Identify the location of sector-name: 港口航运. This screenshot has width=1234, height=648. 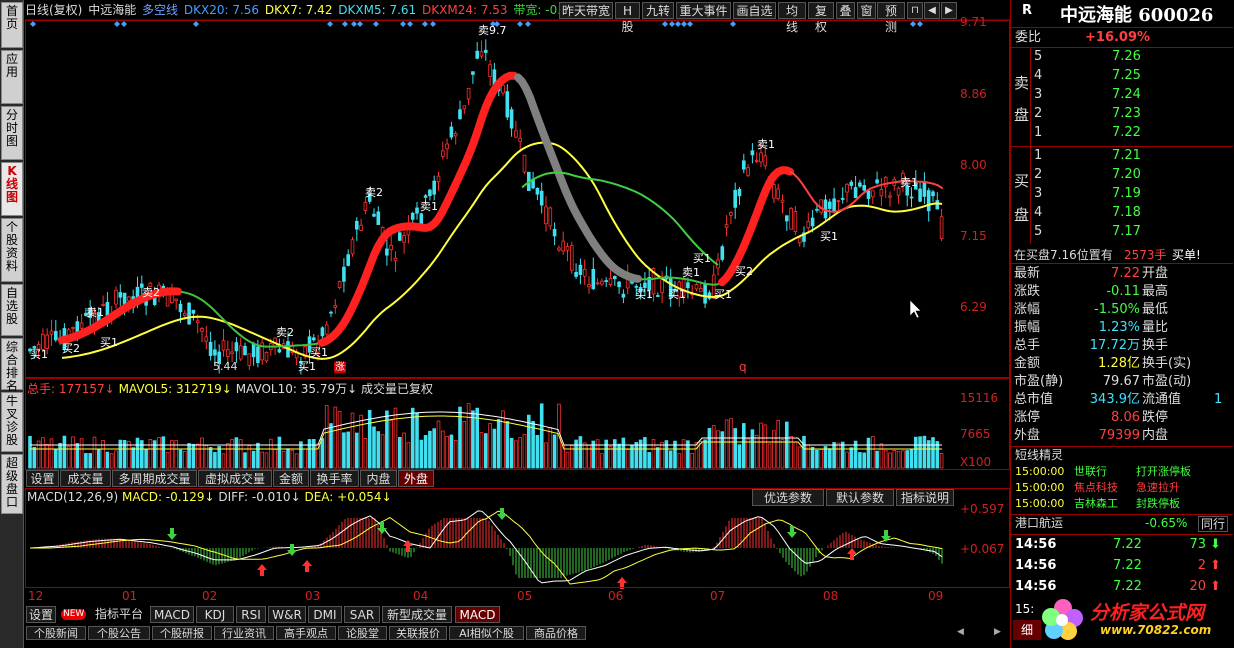
(1039, 523).